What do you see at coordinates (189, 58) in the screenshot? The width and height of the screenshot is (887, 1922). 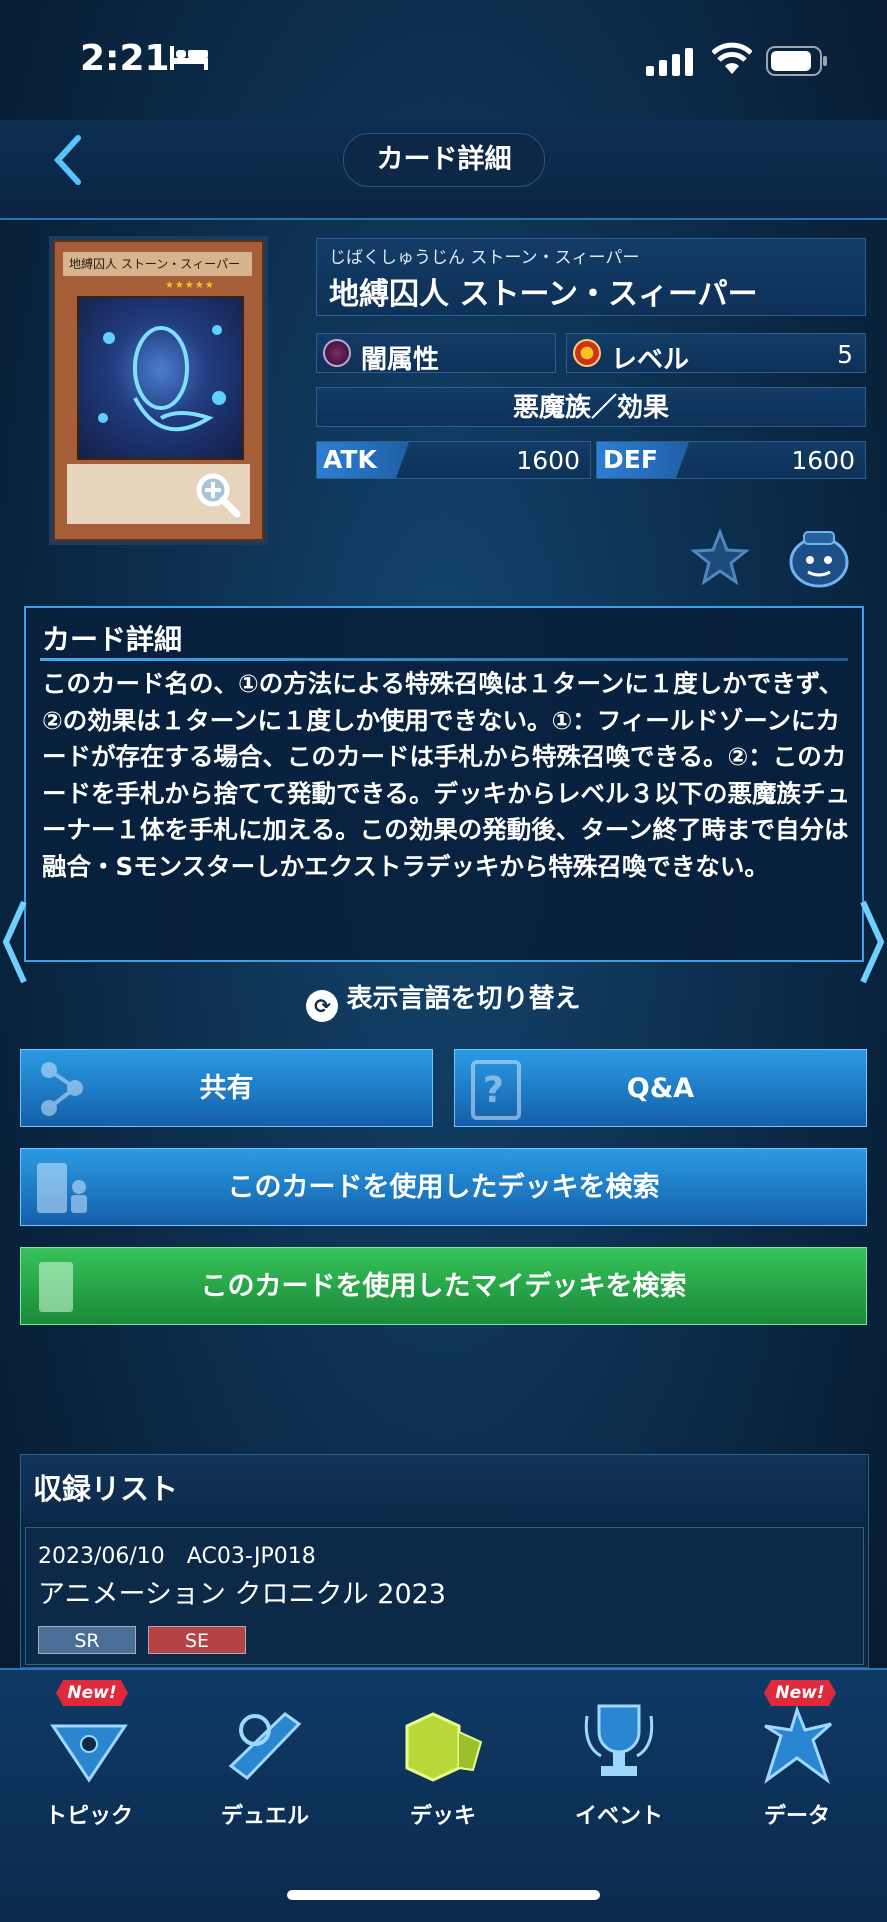 I see `sleep-mode-icon` at bounding box center [189, 58].